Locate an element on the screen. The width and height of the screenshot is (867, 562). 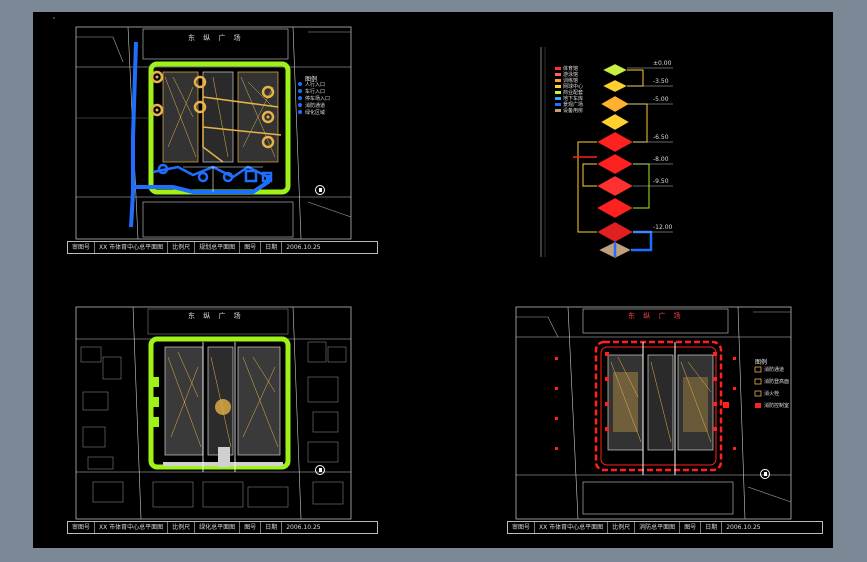
legend-item: 消防登高面 is located at coordinates (777, 382).